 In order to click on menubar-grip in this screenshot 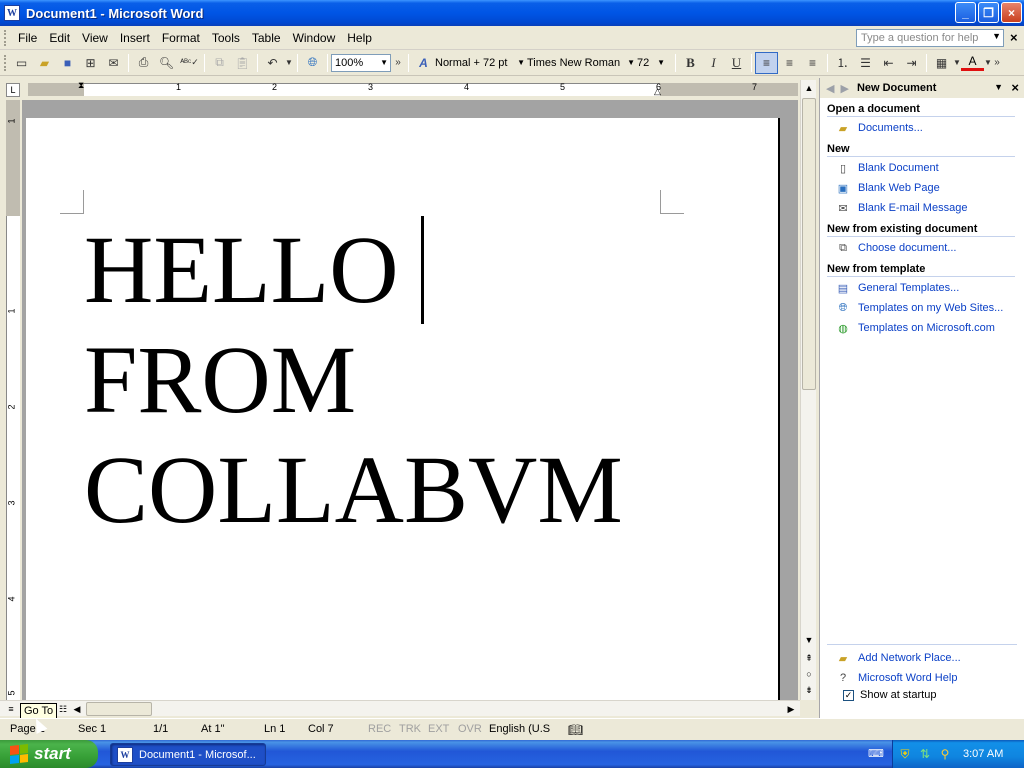, I will do `click(6, 37)`.